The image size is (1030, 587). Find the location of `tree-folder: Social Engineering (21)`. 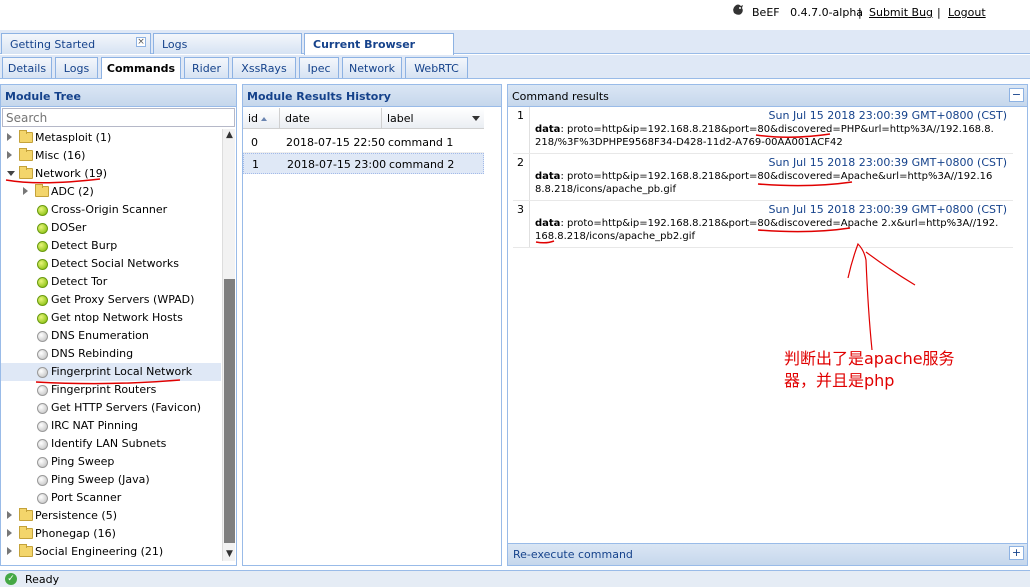

tree-folder: Social Engineering (21) is located at coordinates (111, 552).